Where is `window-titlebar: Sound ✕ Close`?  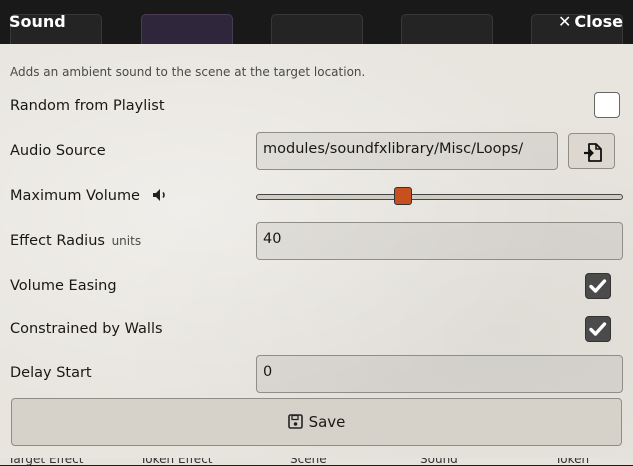 window-titlebar: Sound ✕ Close is located at coordinates (316, 22).